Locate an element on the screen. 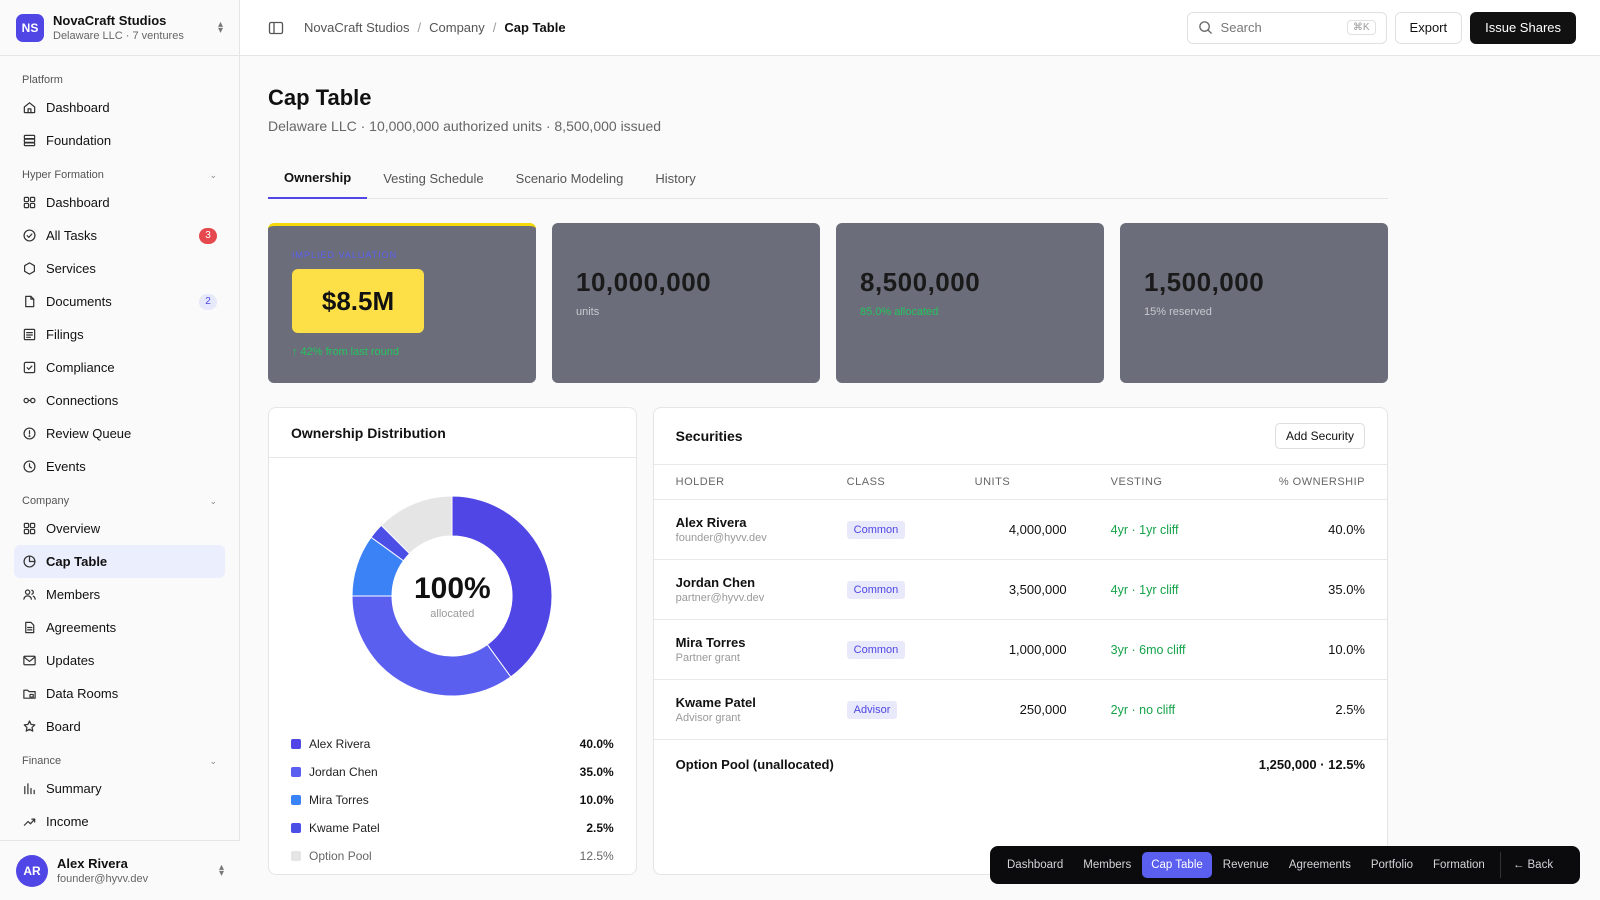  user-menu: AR Alex Rivera founder@hyvv.dev ▴ ▾ is located at coordinates (120, 870).